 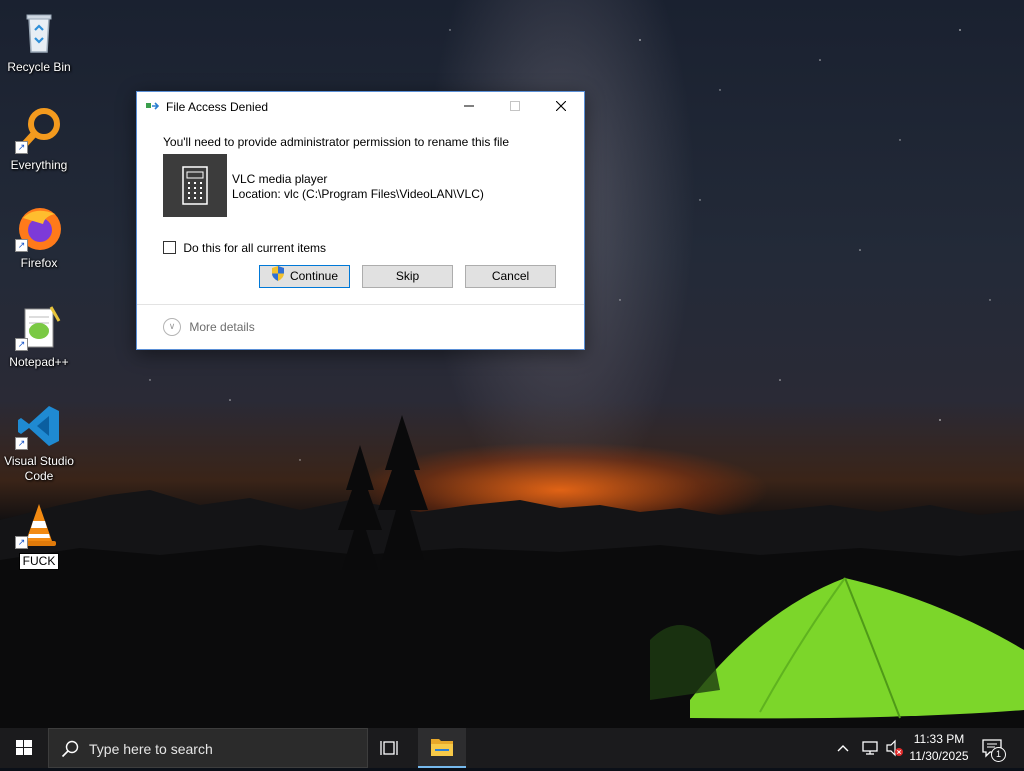 What do you see at coordinates (39, 426) in the screenshot?
I see `vscode-icon: ↗` at bounding box center [39, 426].